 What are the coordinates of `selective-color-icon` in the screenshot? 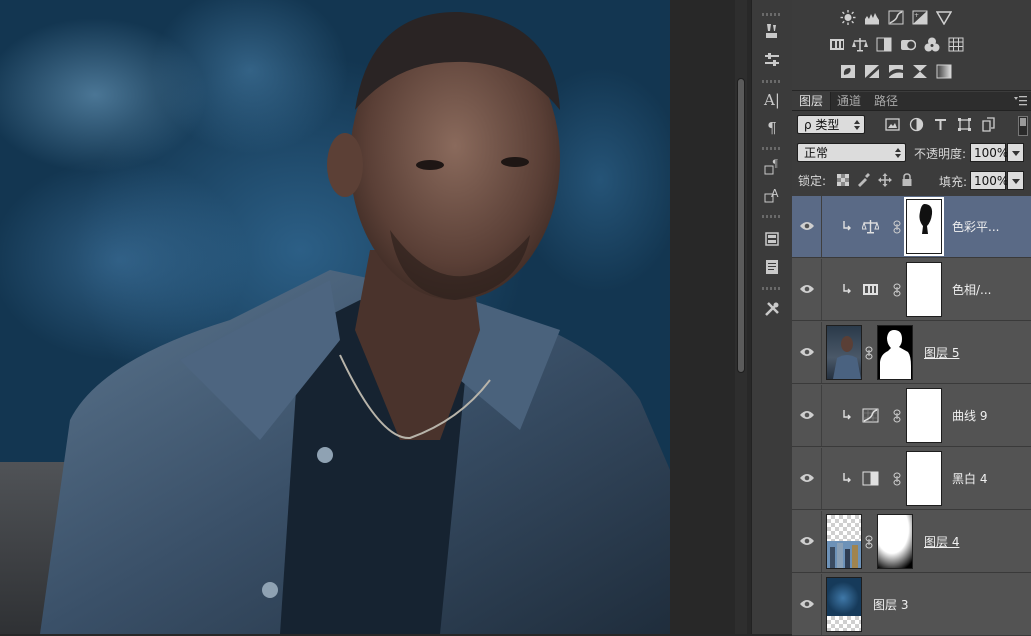 It's located at (921, 72).